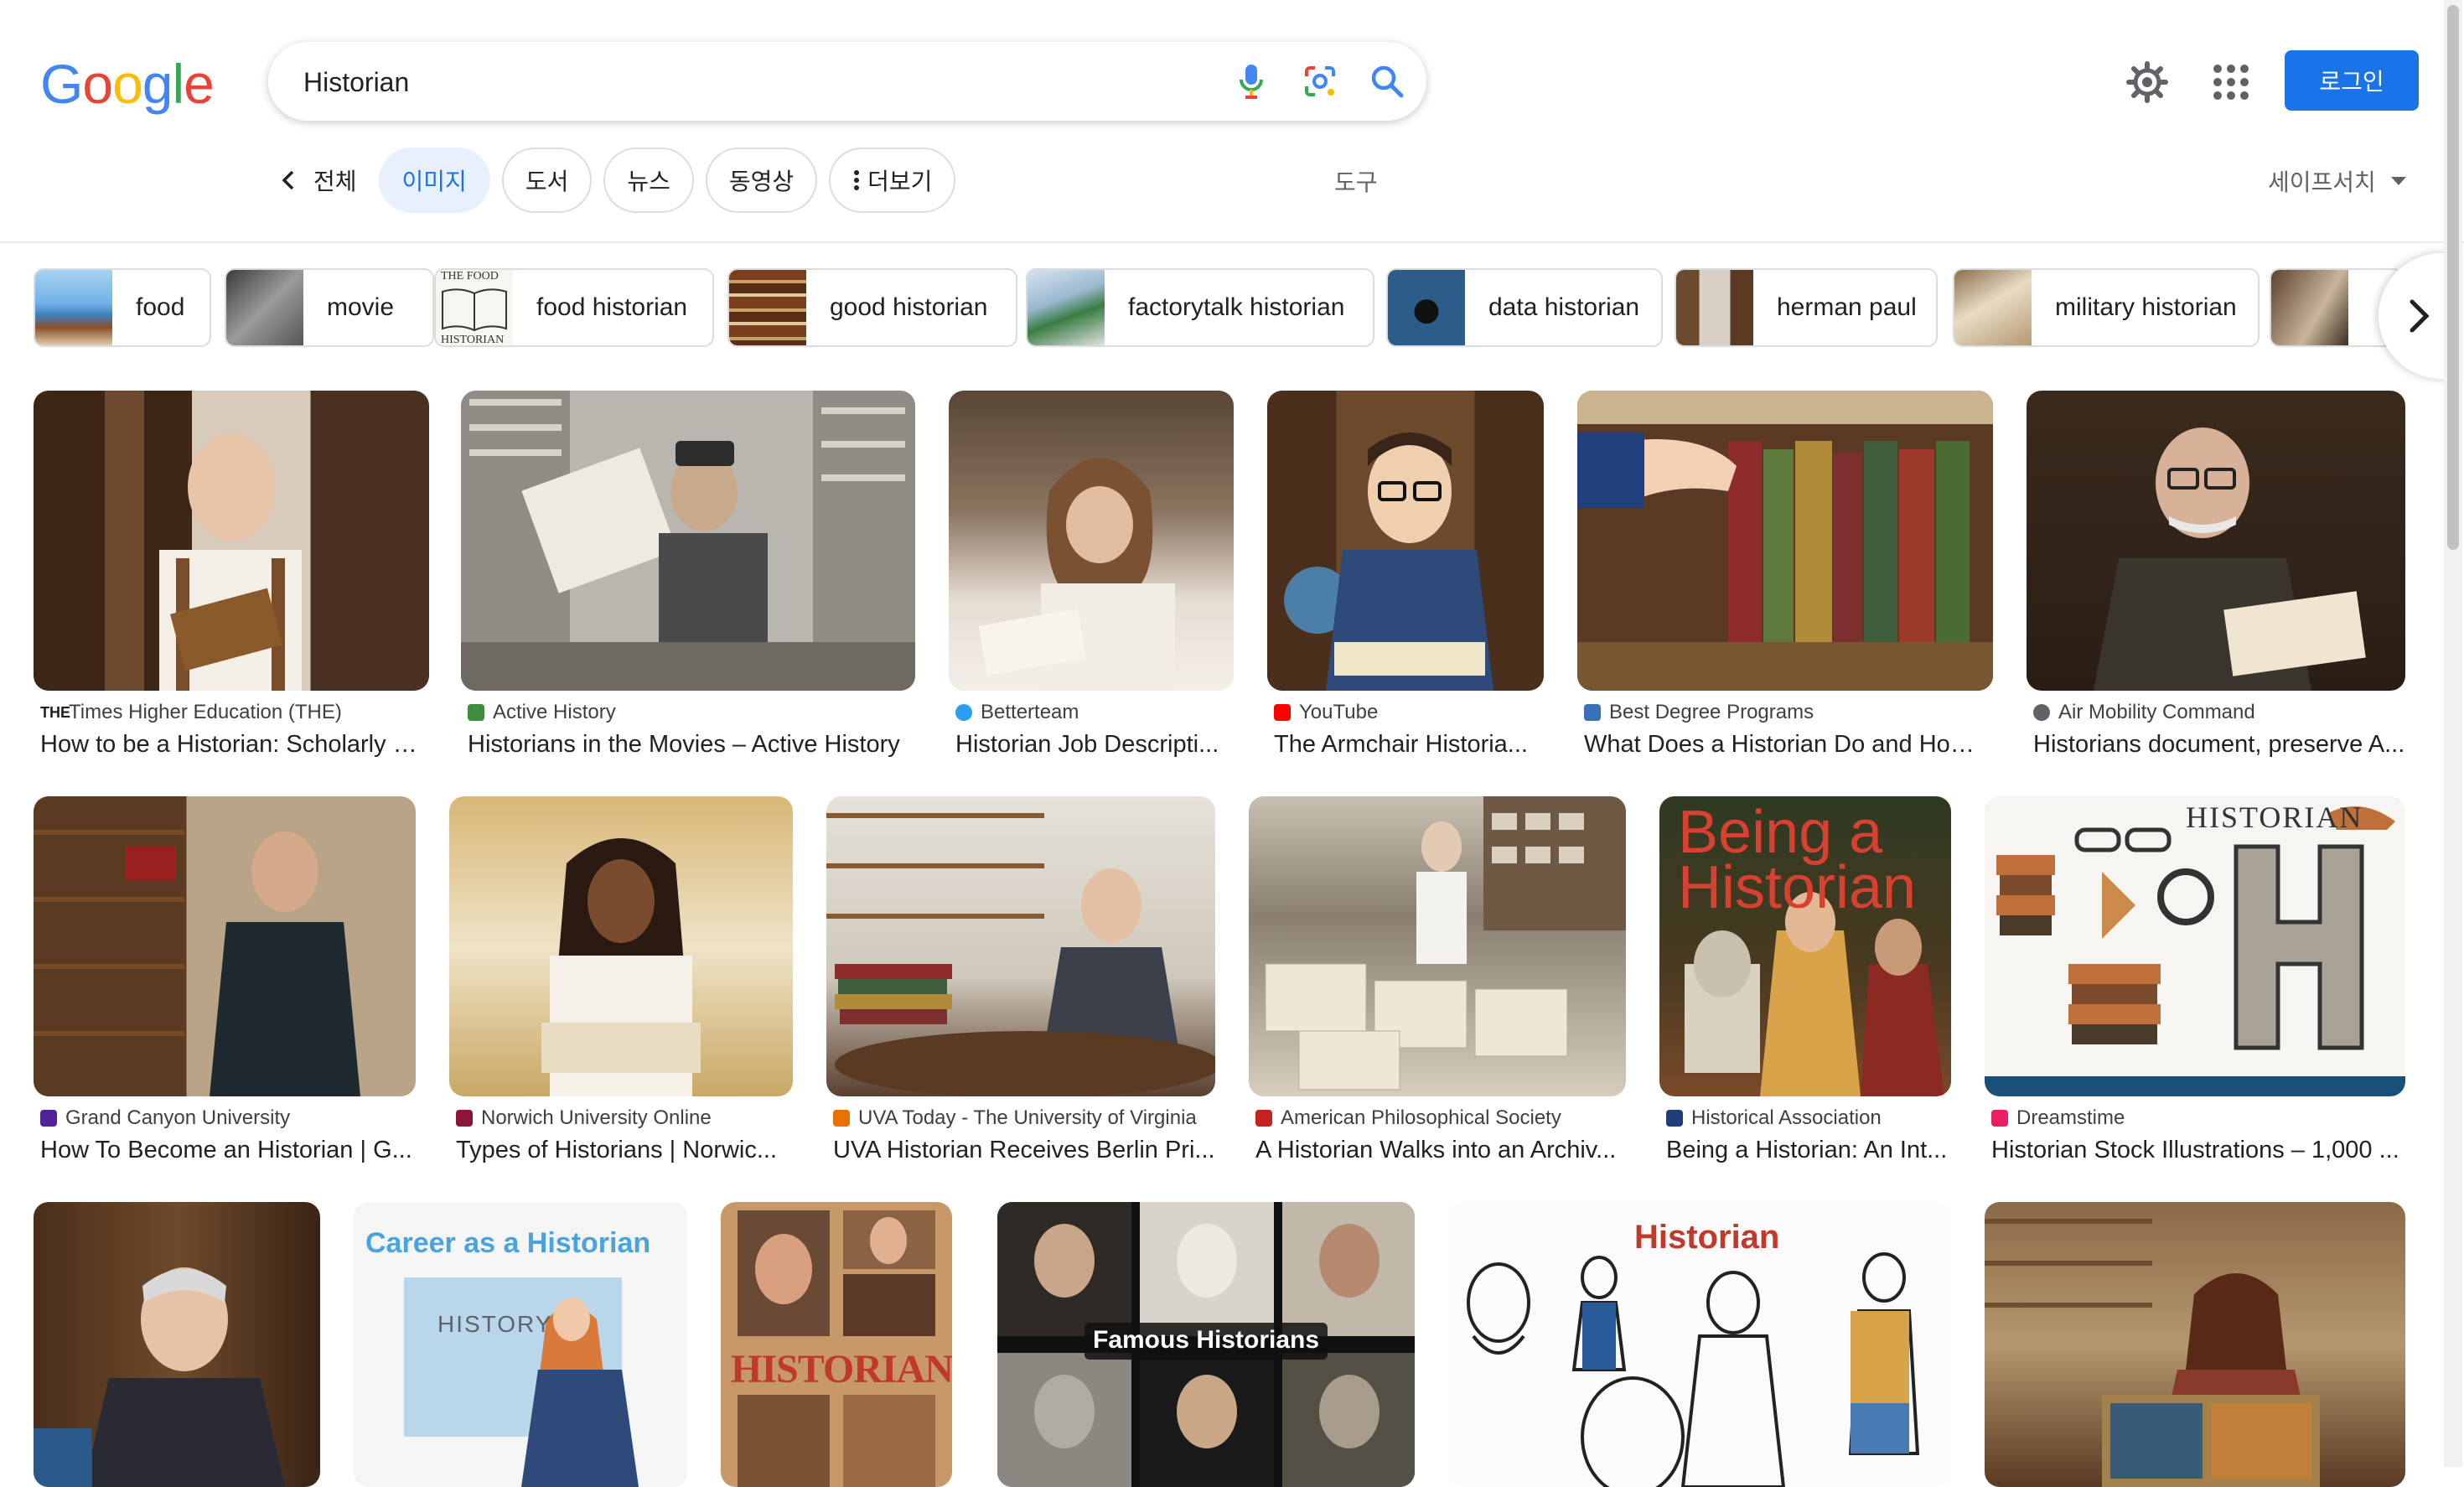  What do you see at coordinates (2453, 278) in the screenshot?
I see `scrollbar-thumb` at bounding box center [2453, 278].